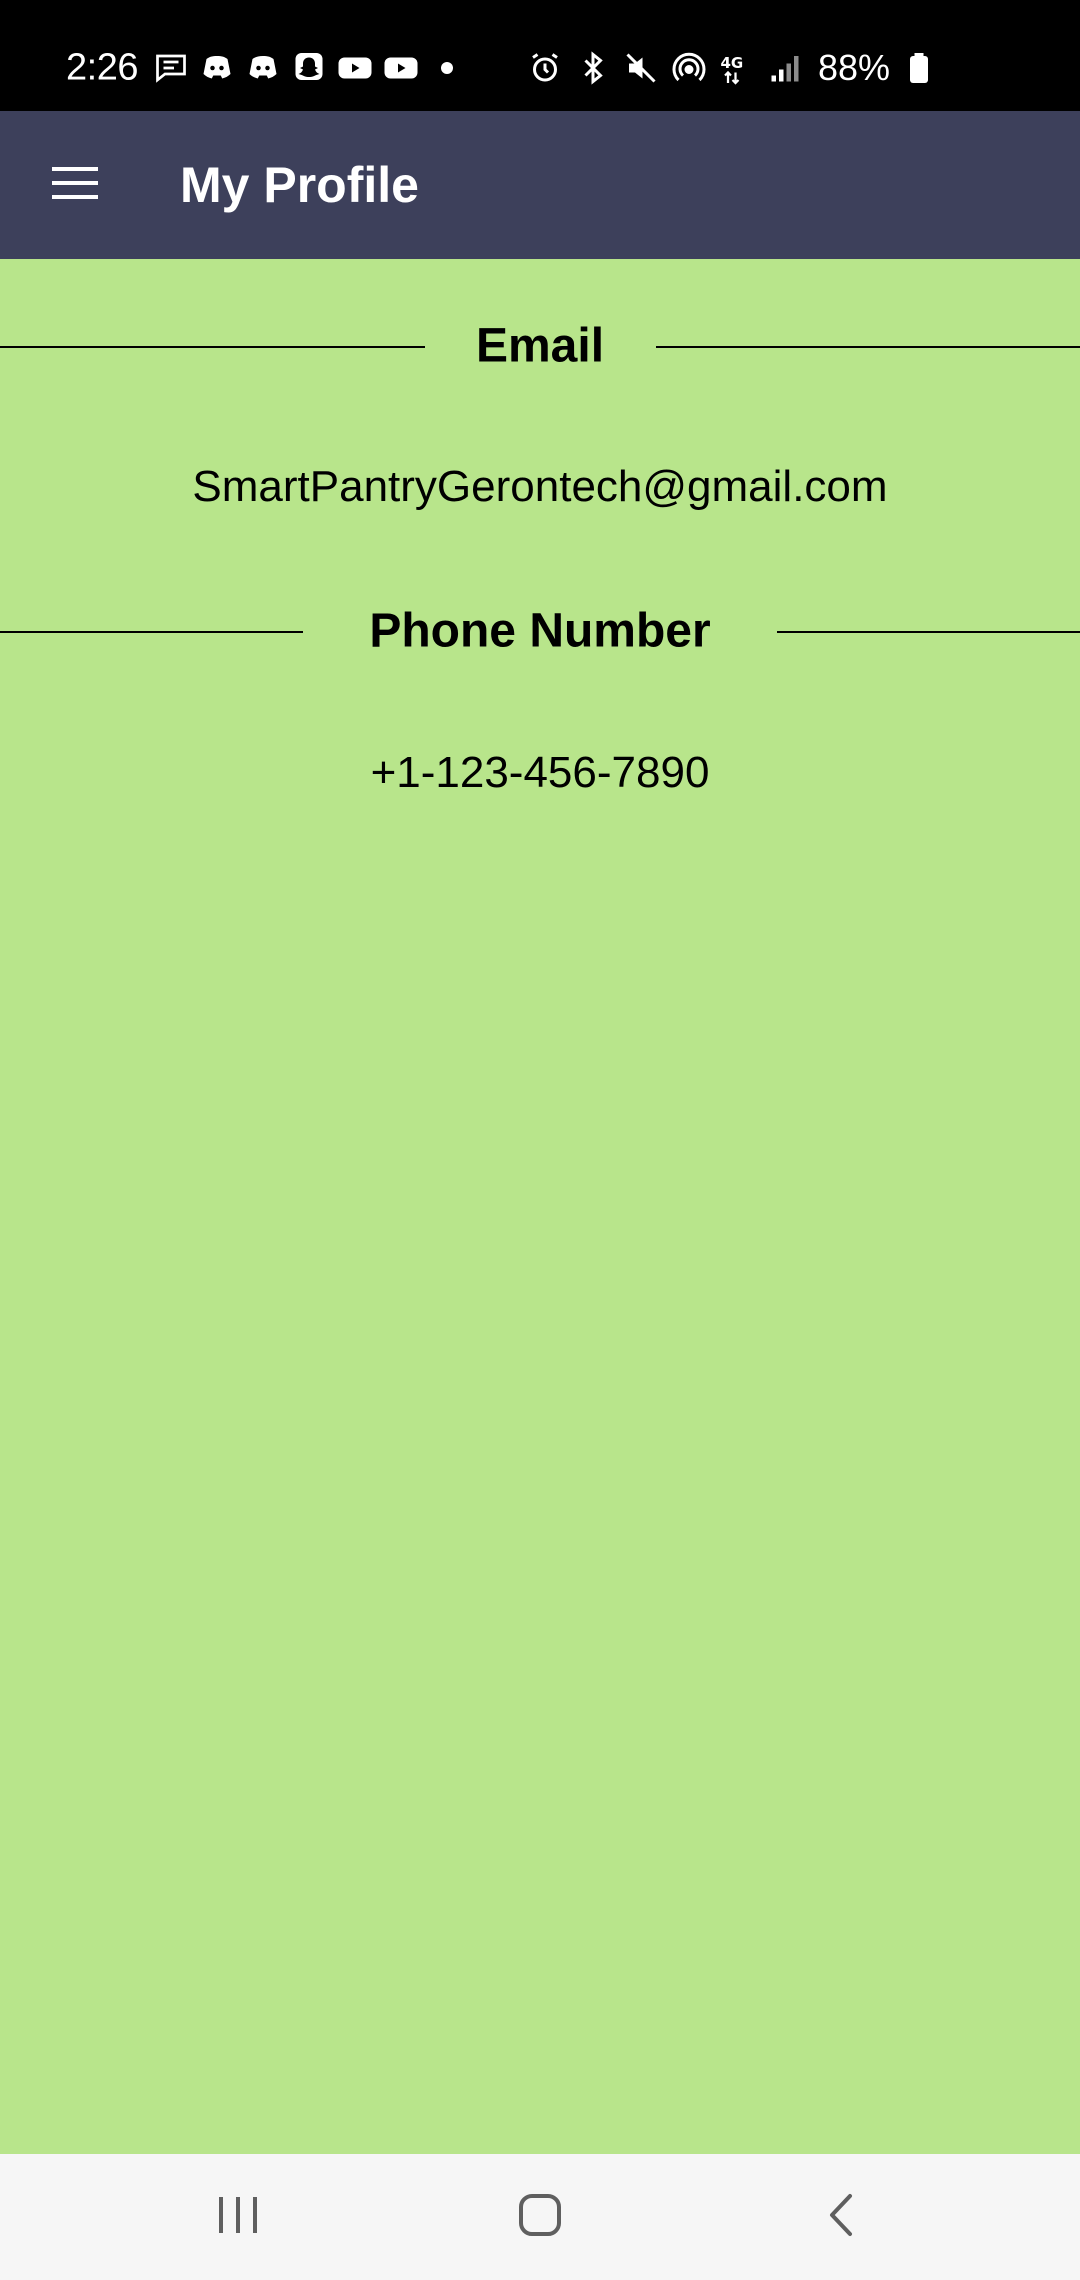 This screenshot has height=2280, width=1080. What do you see at coordinates (689, 68) in the screenshot?
I see `hotspot-icon` at bounding box center [689, 68].